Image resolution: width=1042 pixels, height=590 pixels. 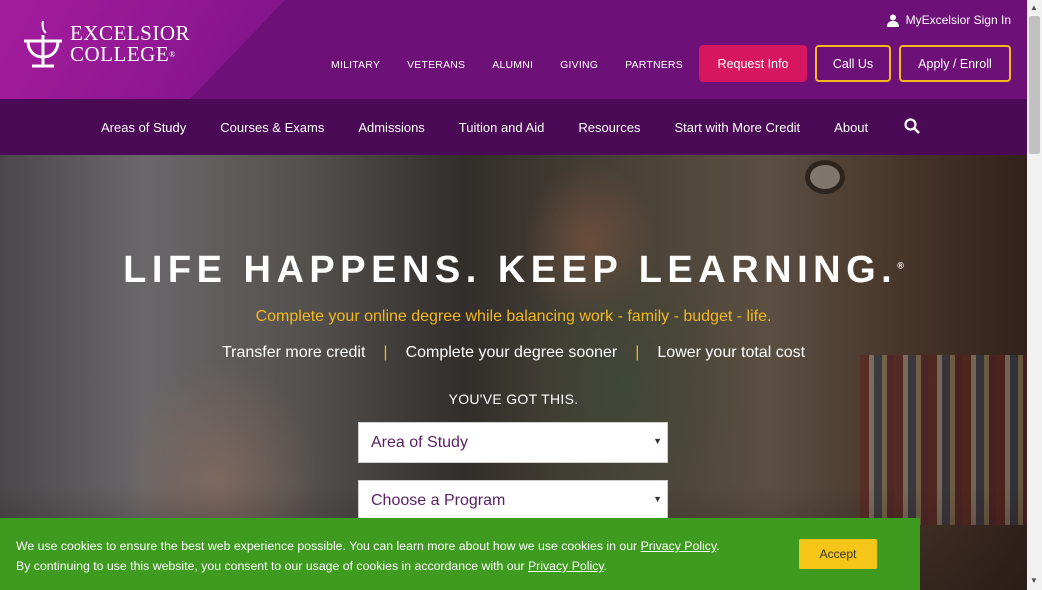 I want to click on scroll-down-arrow-icon: ▼, so click(x=1034, y=580).